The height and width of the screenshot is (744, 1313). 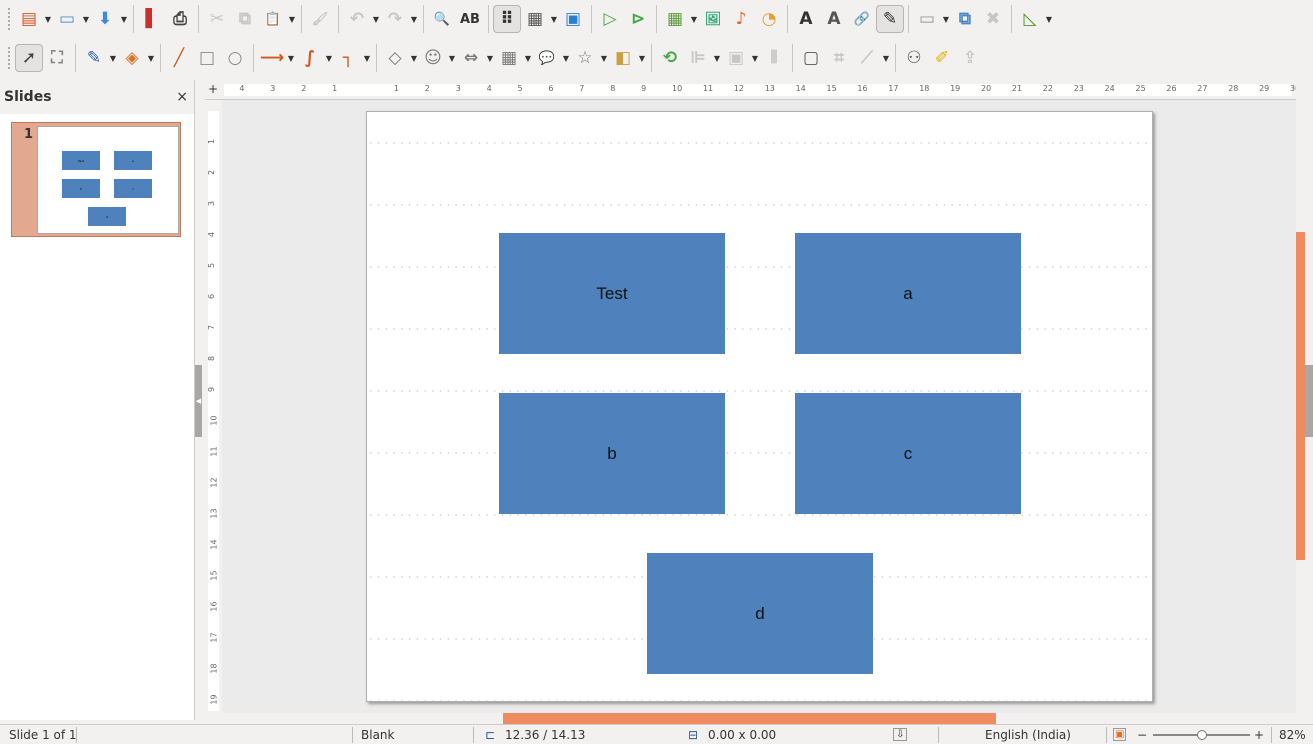 What do you see at coordinates (292, 19) in the screenshot?
I see `paste-dropdown-icon: ▼` at bounding box center [292, 19].